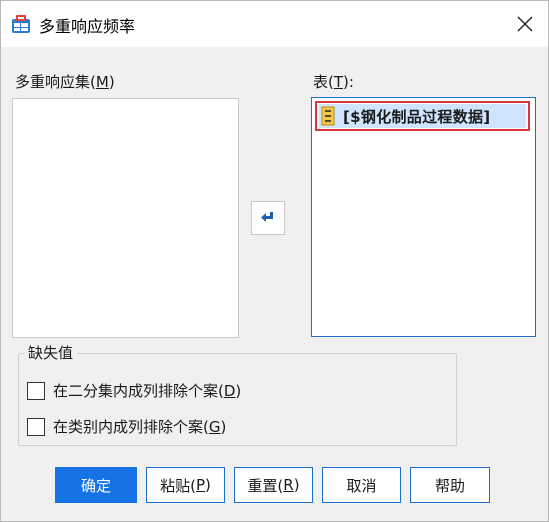  I want to click on move-to-left-button, so click(268, 218).